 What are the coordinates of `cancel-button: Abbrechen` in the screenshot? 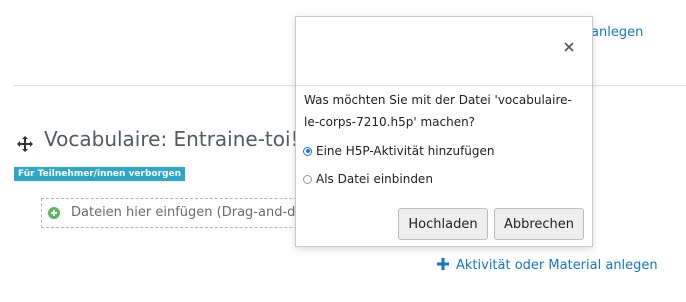 It's located at (539, 224).